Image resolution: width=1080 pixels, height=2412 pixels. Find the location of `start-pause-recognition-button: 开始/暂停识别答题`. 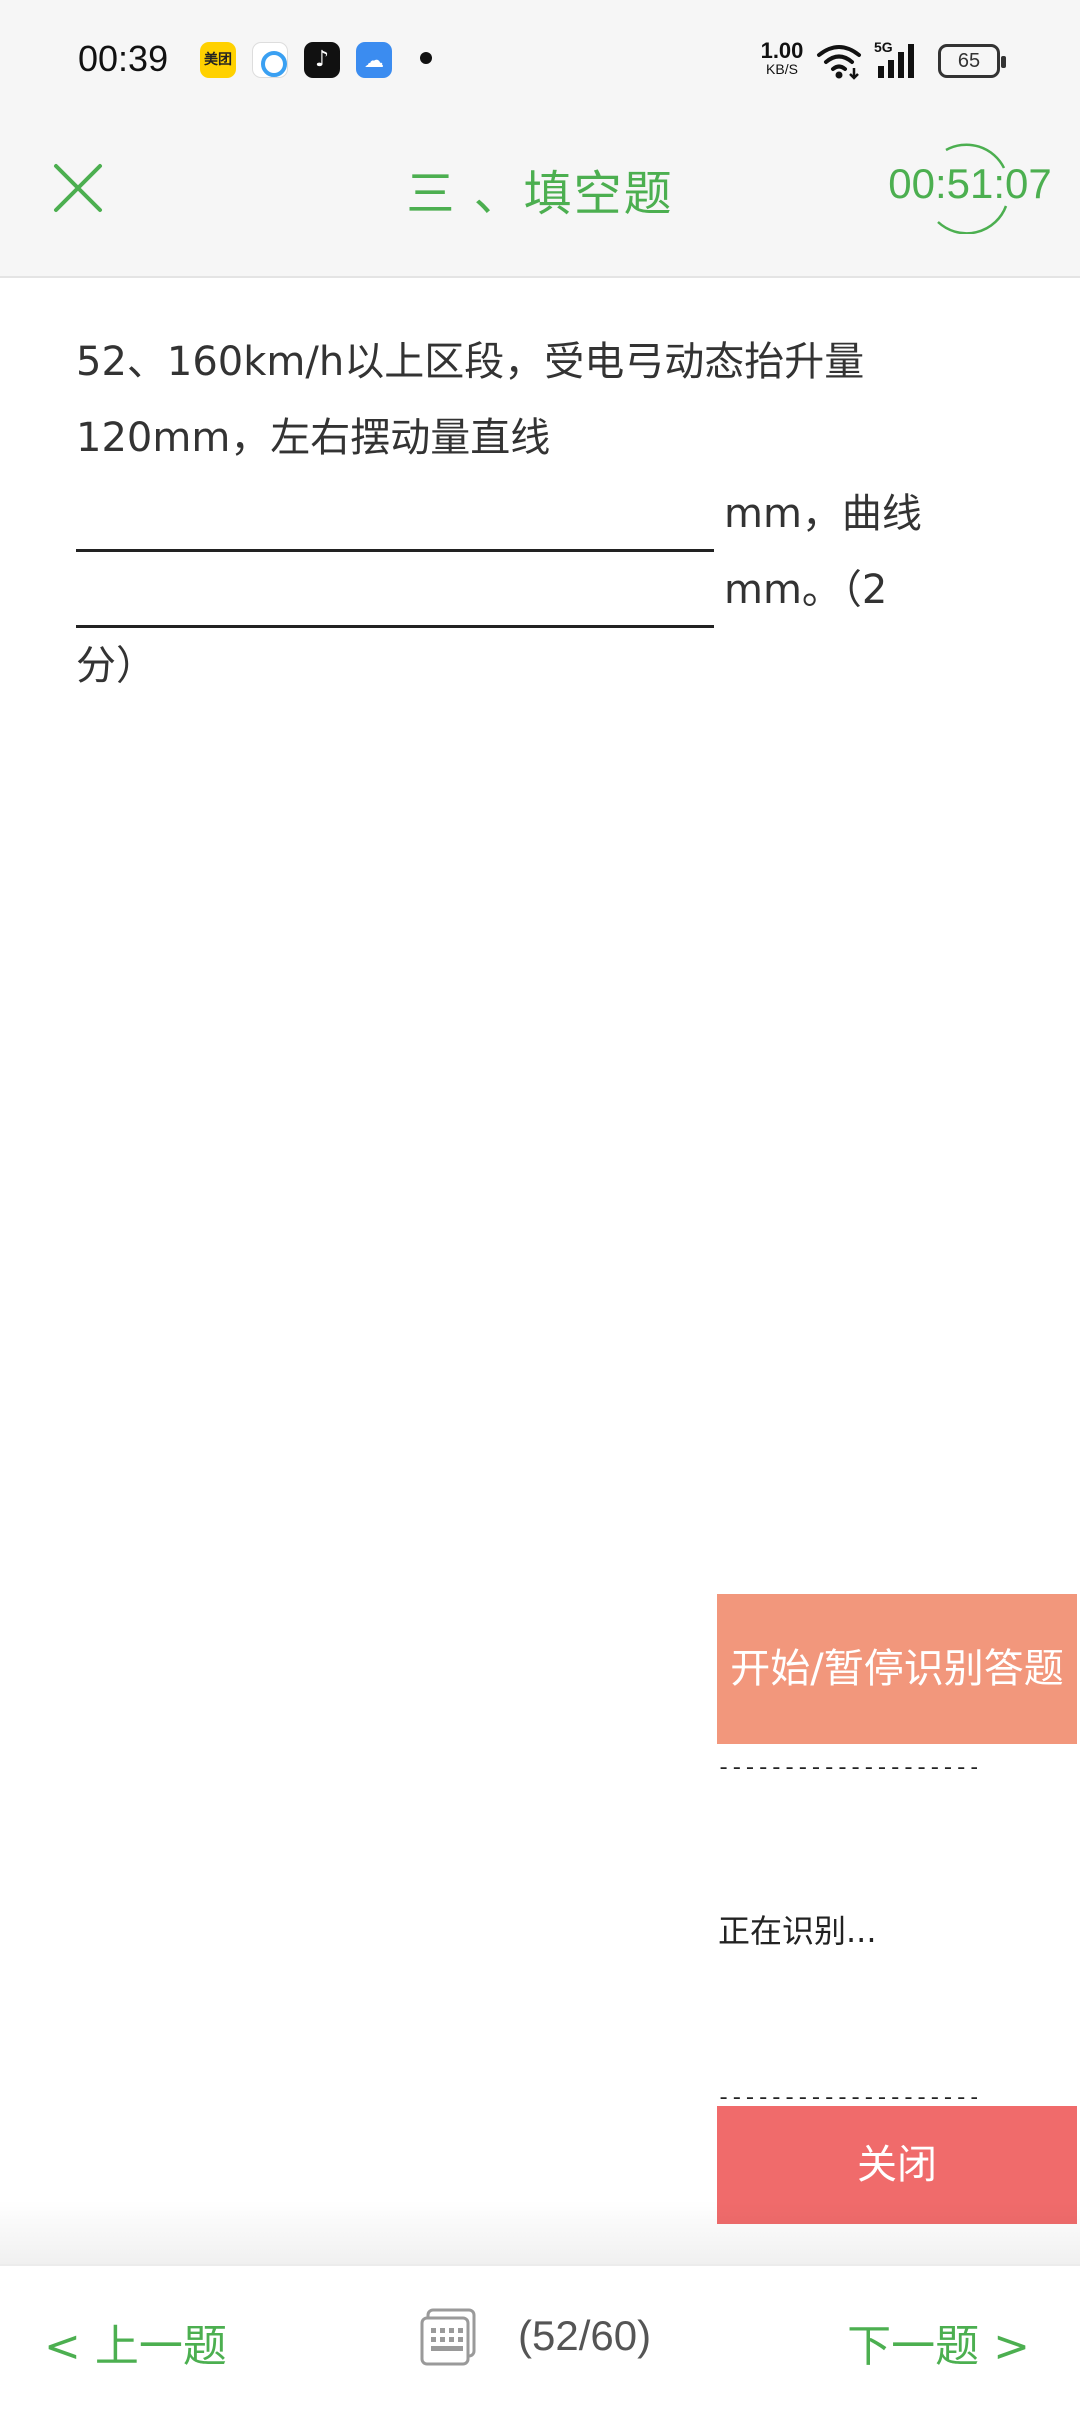

start-pause-recognition-button: 开始/暂停识别答题 is located at coordinates (897, 1669).